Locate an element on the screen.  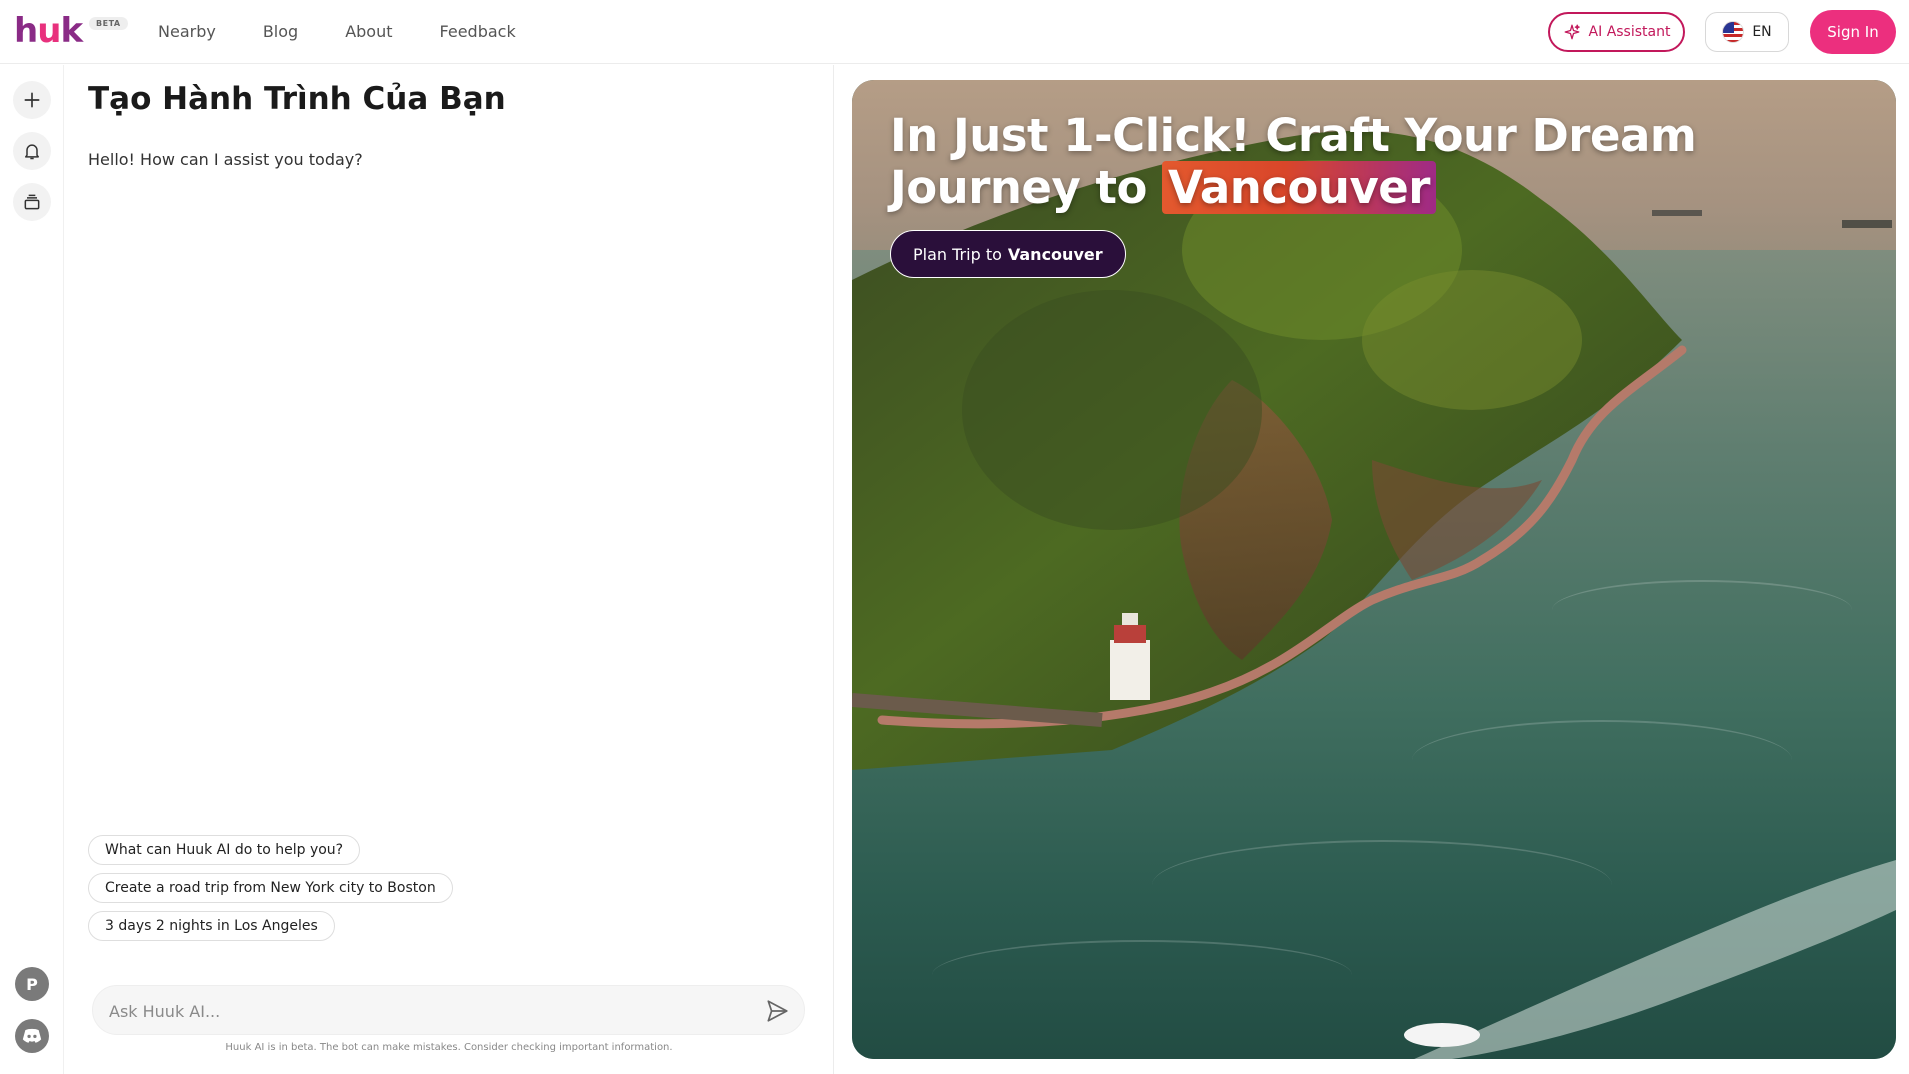
discord-icon is located at coordinates (32, 1036).